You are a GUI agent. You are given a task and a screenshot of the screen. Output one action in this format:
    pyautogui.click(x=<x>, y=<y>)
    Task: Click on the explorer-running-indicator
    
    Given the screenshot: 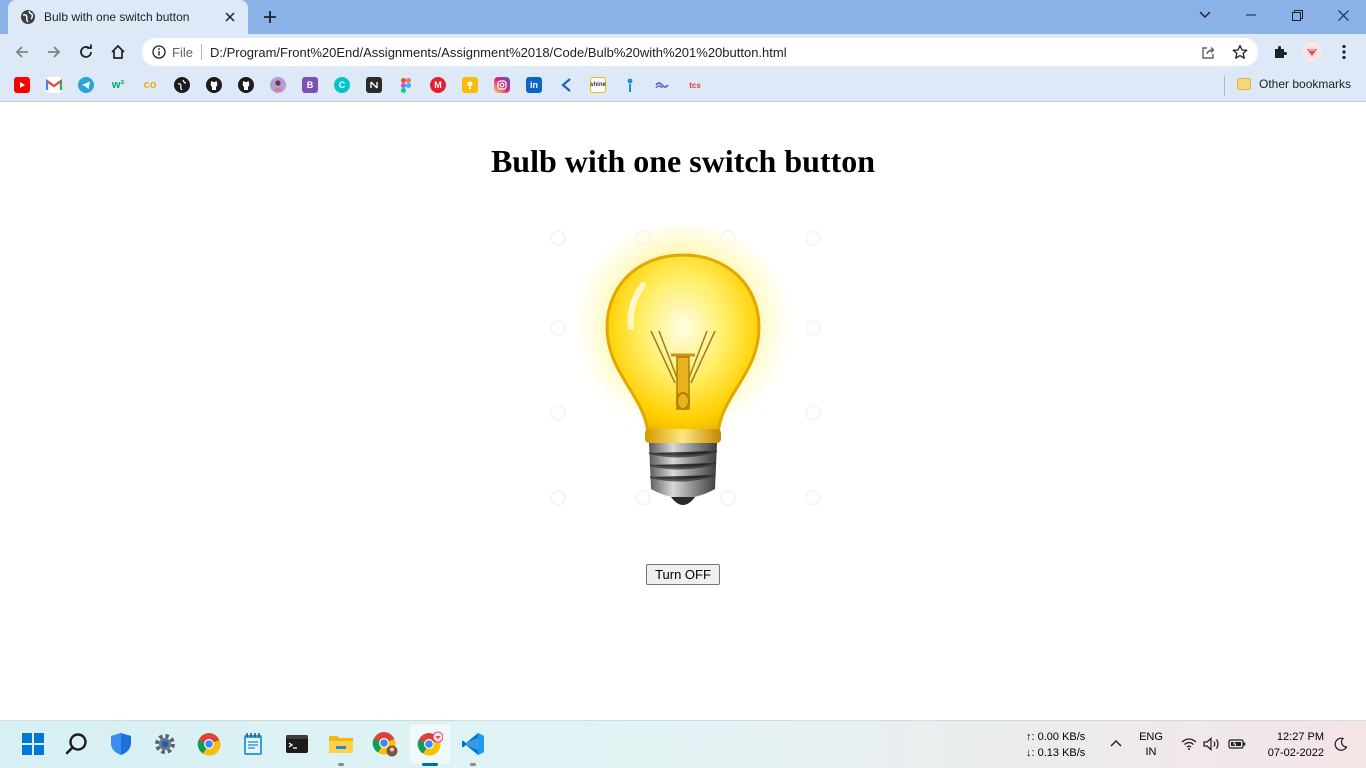 What is the action you would take?
    pyautogui.click(x=341, y=764)
    